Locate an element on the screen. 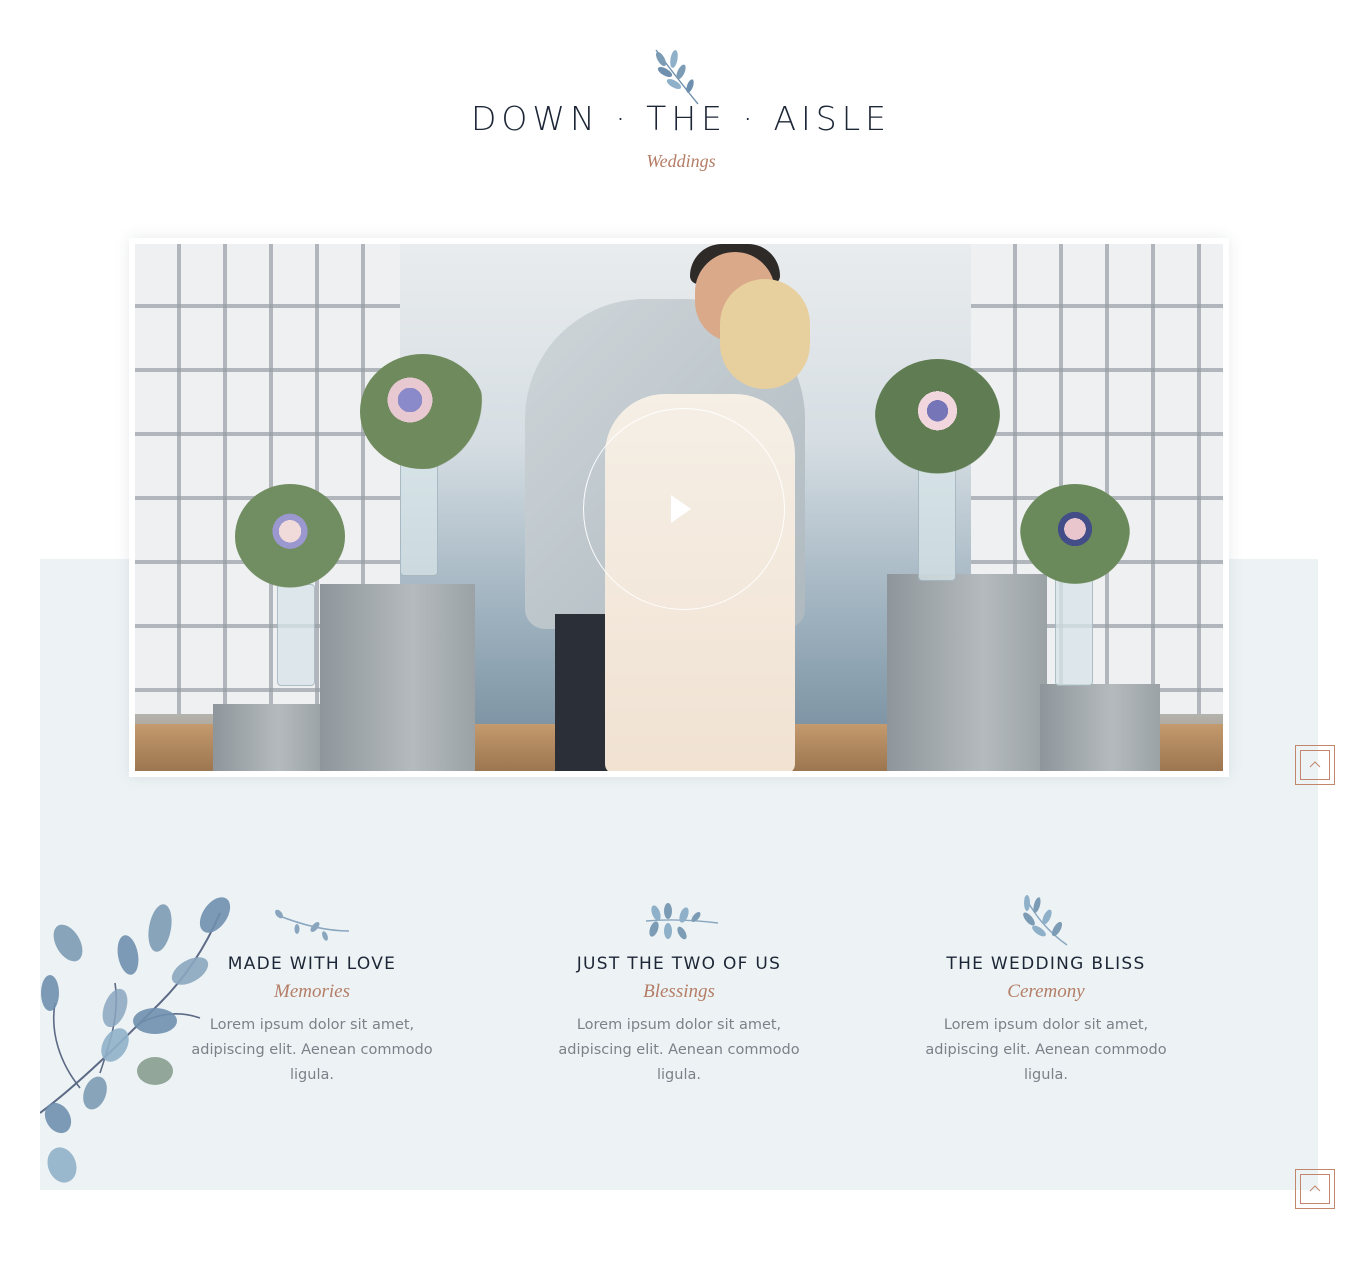 The width and height of the screenshot is (1362, 1270). page-title: DOWN · THE · AISLE is located at coordinates (681, 118).